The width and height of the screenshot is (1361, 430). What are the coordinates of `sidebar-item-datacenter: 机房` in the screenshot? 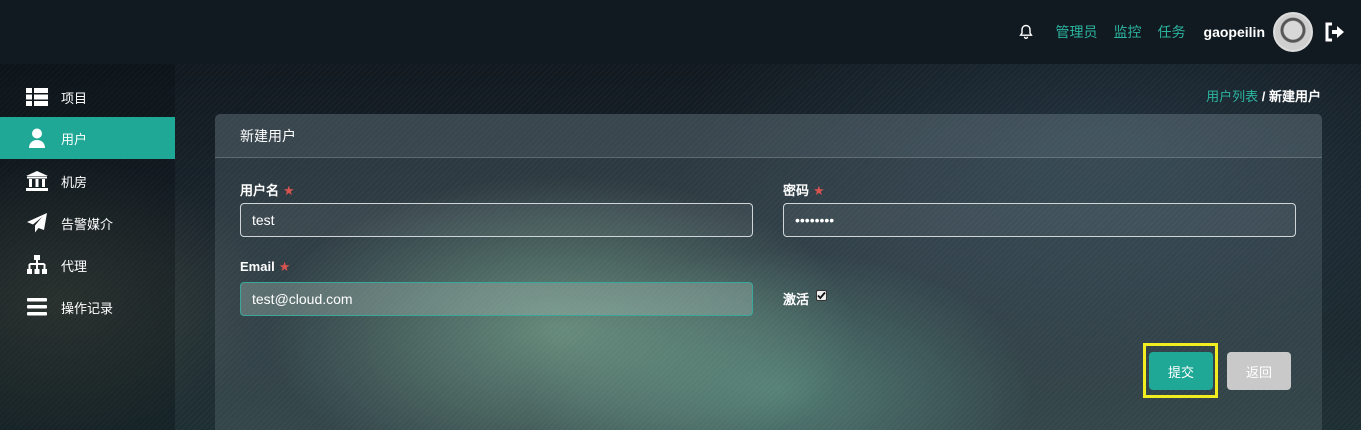 It's located at (87, 181).